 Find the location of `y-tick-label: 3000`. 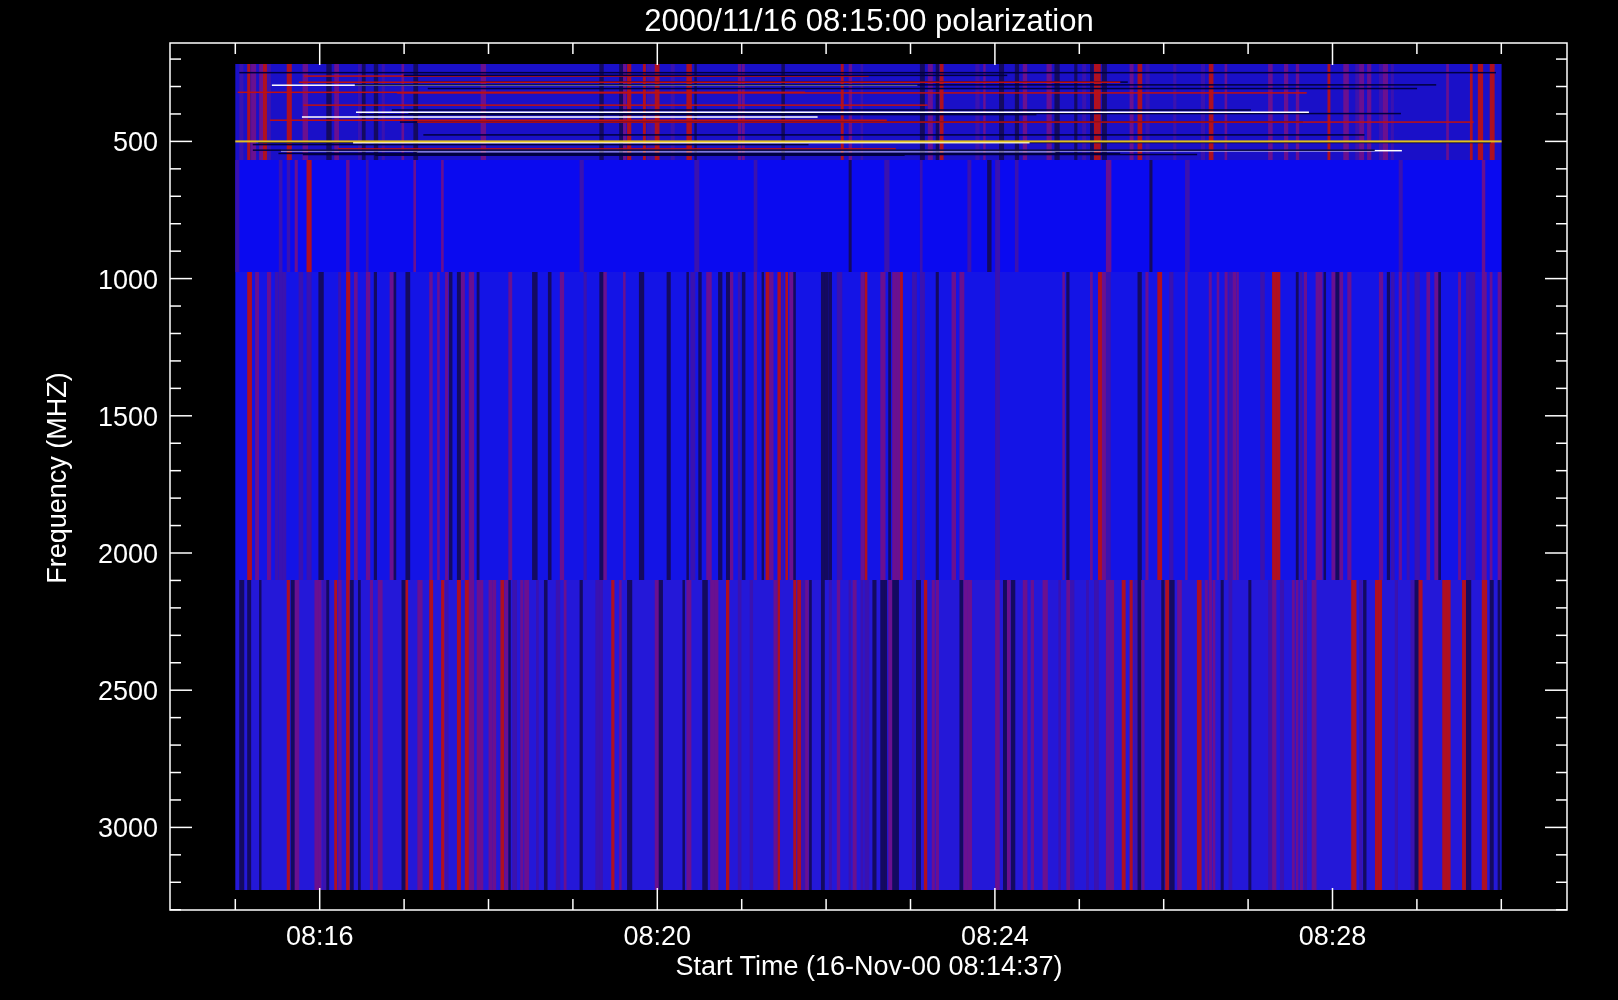

y-tick-label: 3000 is located at coordinates (127, 828).